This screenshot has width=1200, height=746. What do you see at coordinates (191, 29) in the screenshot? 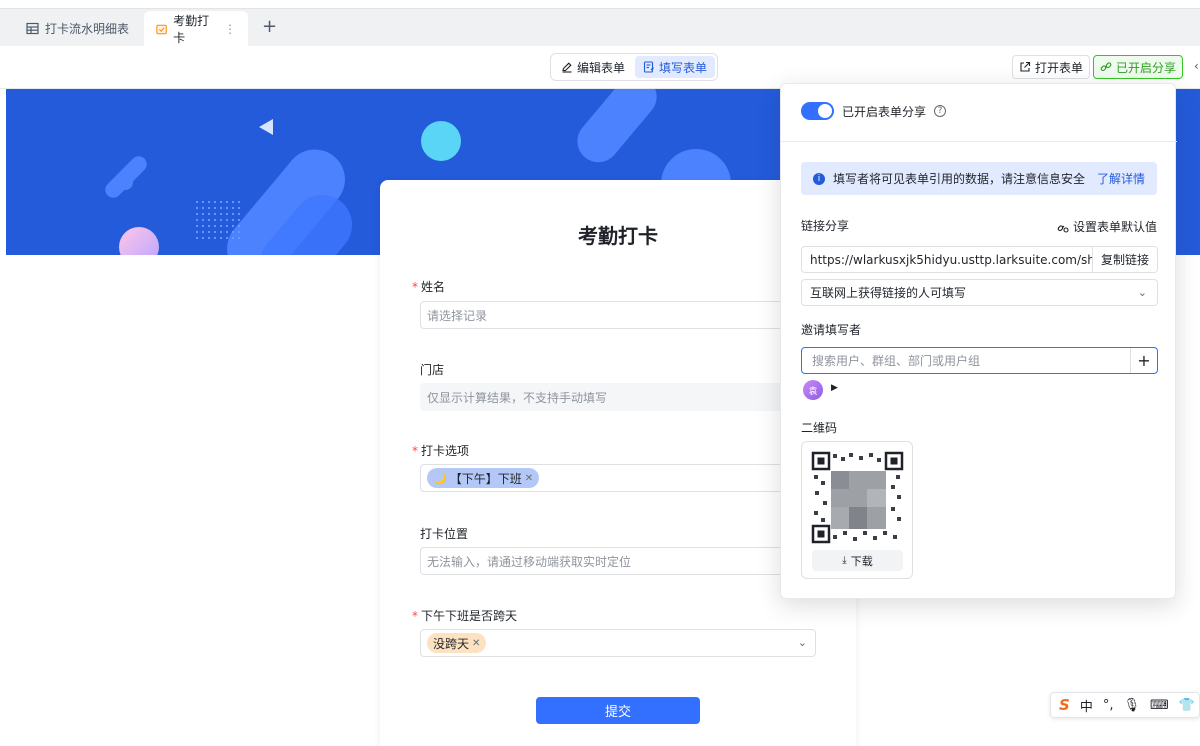
I see `tab-label: 考勤打卡` at bounding box center [191, 29].